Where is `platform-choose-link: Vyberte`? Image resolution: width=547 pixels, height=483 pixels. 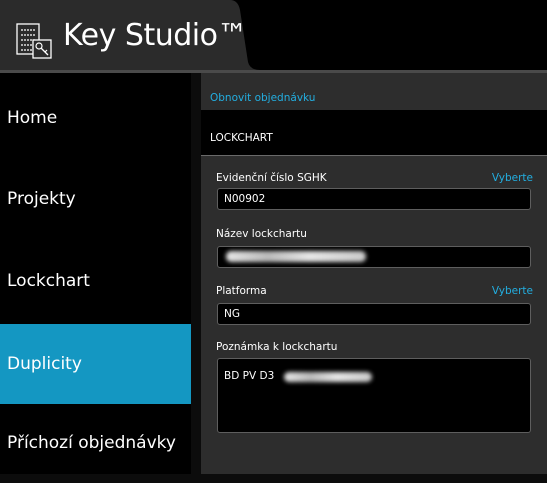 platform-choose-link: Vyberte is located at coordinates (512, 291).